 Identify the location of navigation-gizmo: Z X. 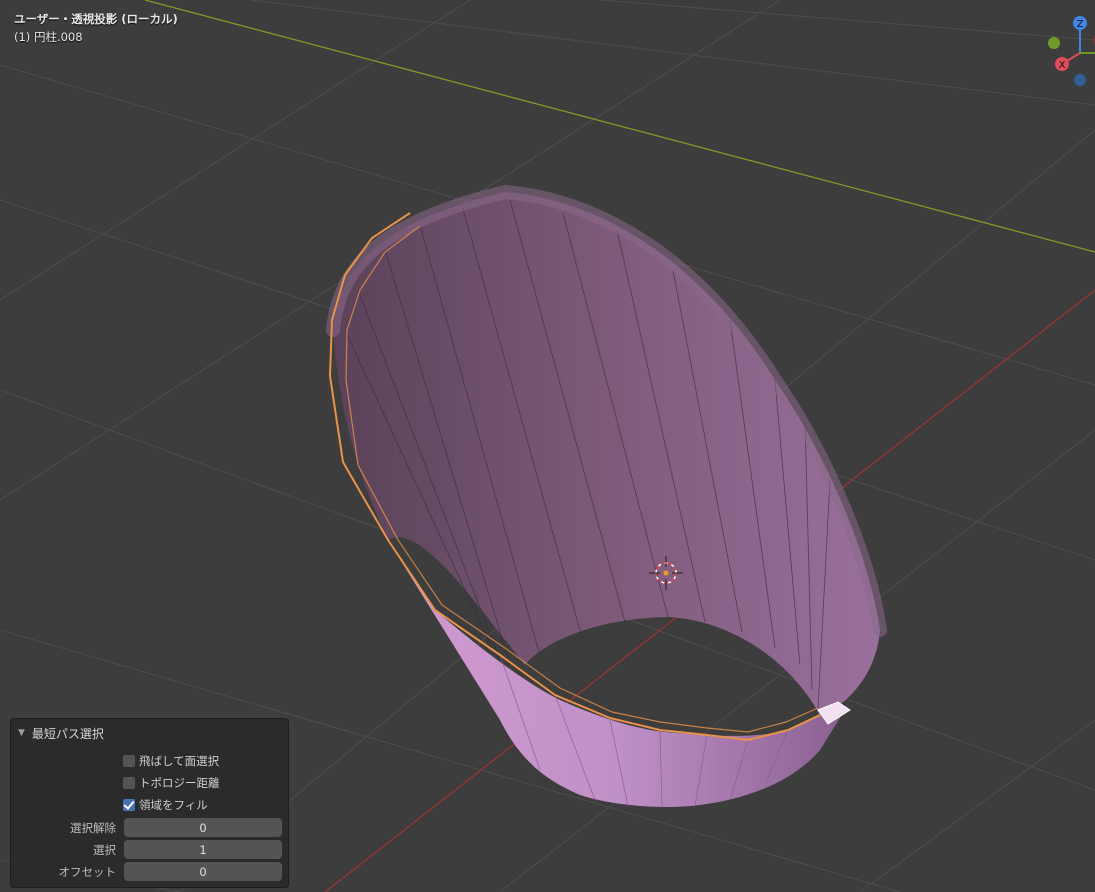
(1071, 51).